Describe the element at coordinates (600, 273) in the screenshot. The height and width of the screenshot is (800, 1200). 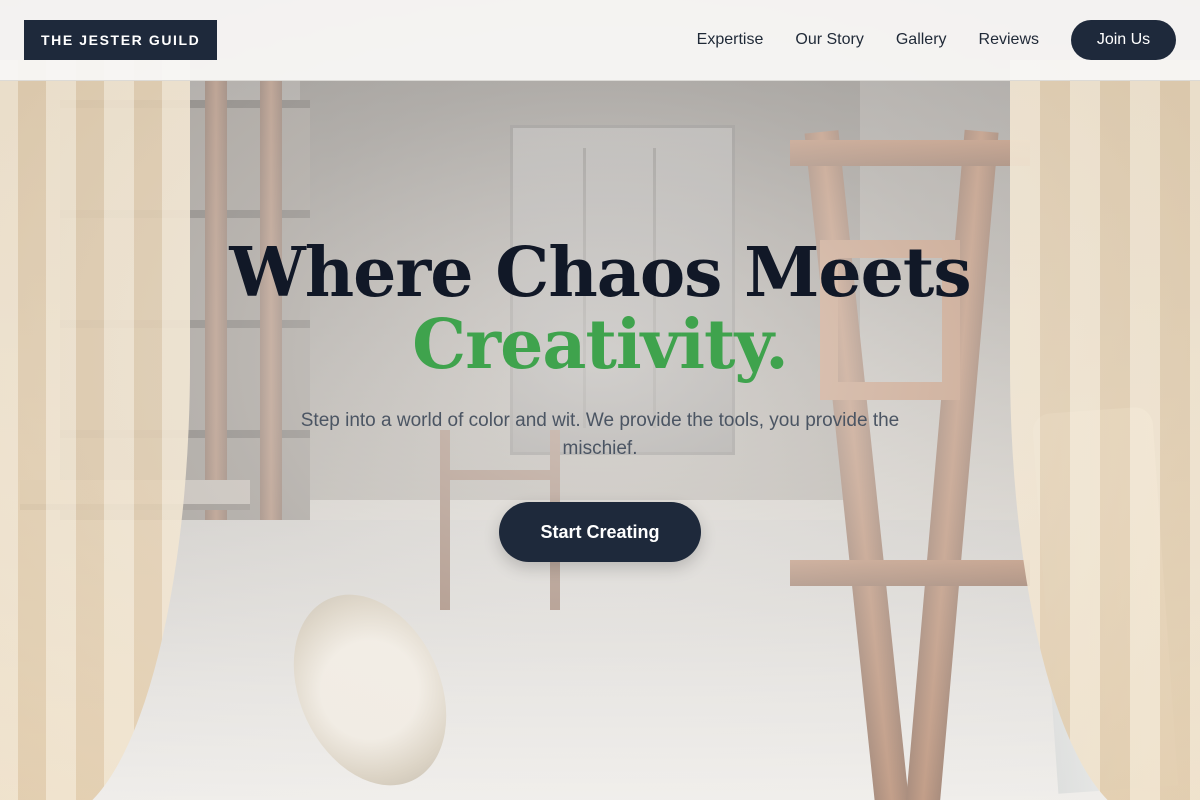
I see `hero-headline: Where Chaos Meets` at that location.